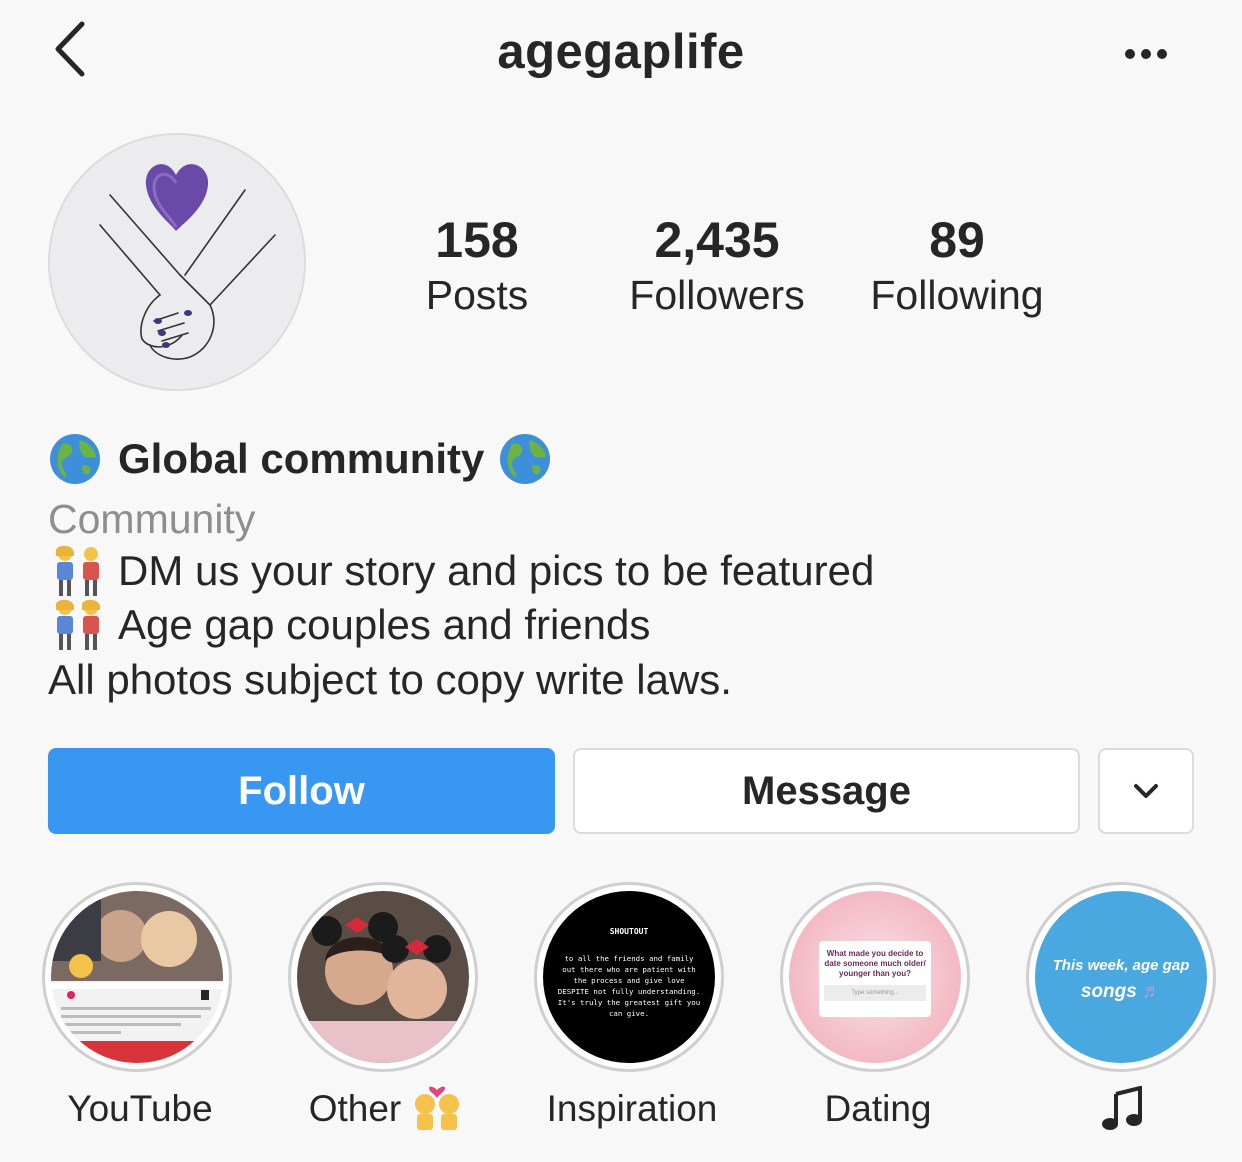 This screenshot has width=1242, height=1162. Describe the element at coordinates (1121, 965) in the screenshot. I see `songs-text-line1: This week, age gap` at that location.